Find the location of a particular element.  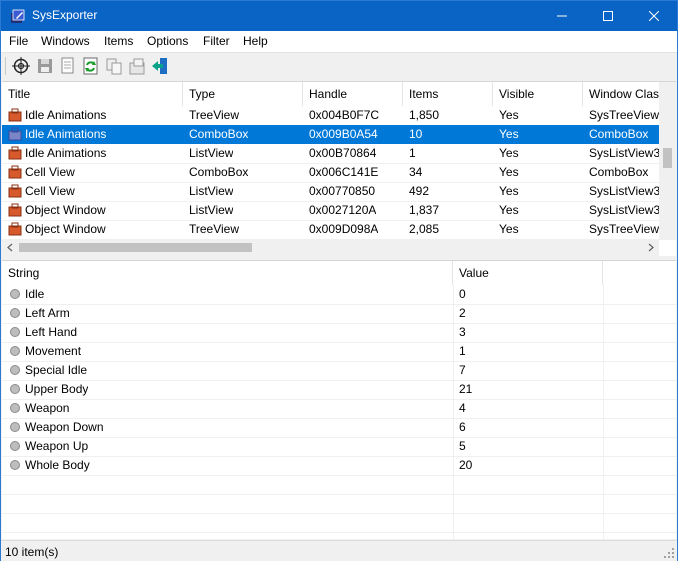

menu-help: Help is located at coordinates (255, 41).